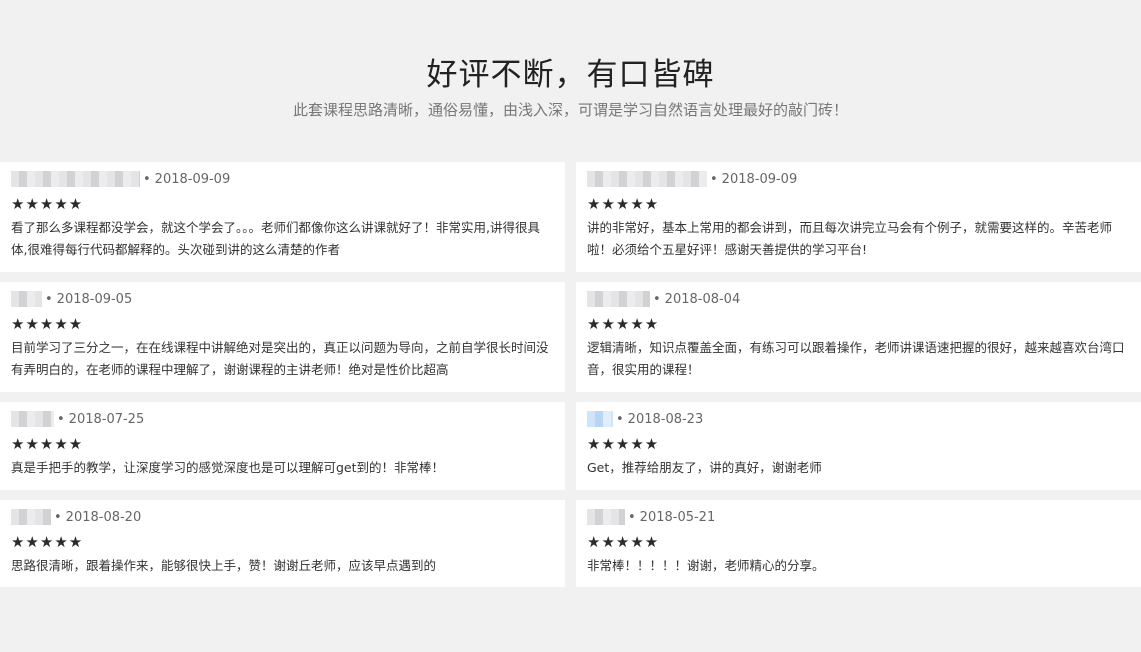  What do you see at coordinates (283, 517) in the screenshot?
I see `review-meta: • 2018-08-20` at bounding box center [283, 517].